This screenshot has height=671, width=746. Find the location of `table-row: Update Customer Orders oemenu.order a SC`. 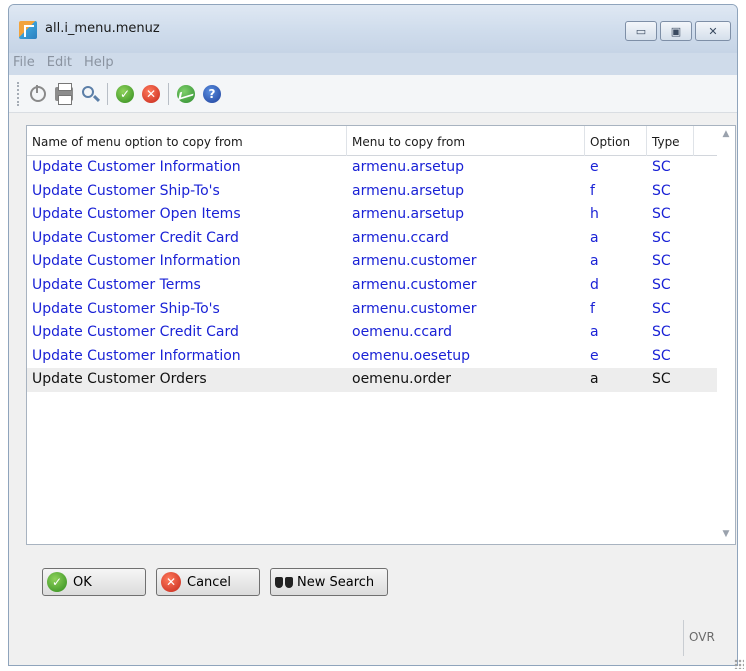

table-row: Update Customer Orders oemenu.order a SC is located at coordinates (372, 380).